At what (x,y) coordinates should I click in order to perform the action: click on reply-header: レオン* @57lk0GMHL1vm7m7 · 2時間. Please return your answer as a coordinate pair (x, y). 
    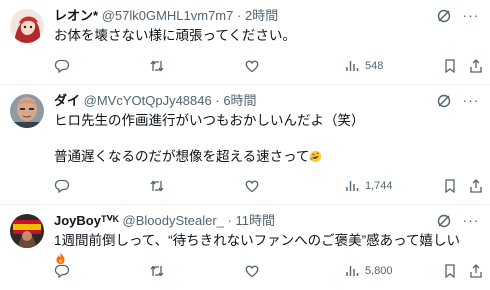
    Looking at the image, I should click on (242, 16).